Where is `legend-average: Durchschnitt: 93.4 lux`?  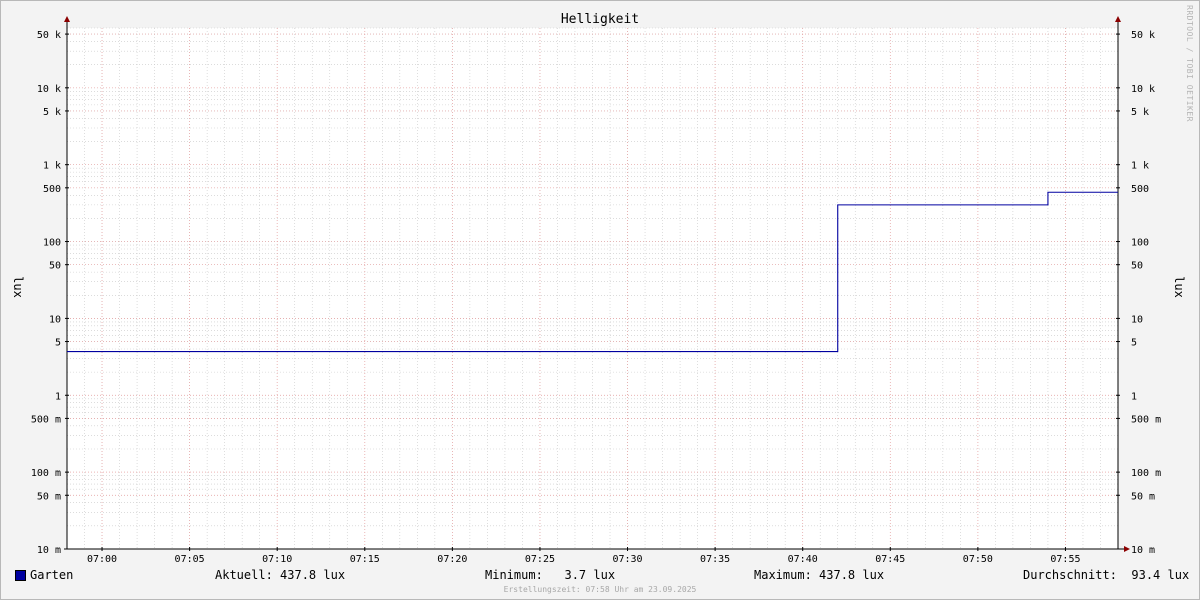 legend-average: Durchschnitt: 93.4 lux is located at coordinates (1106, 575).